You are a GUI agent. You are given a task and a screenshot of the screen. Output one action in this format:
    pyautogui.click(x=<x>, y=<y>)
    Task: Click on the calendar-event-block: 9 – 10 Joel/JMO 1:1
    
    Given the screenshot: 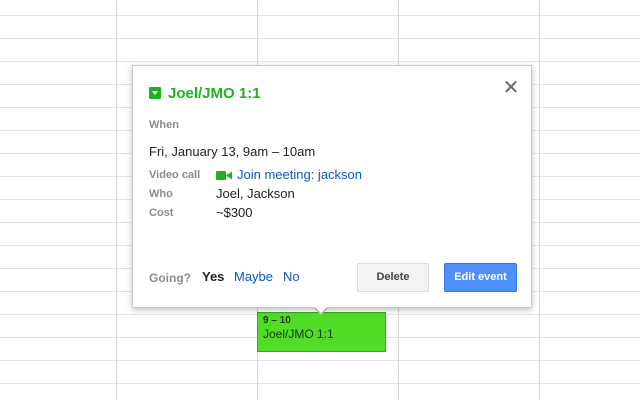 What is the action you would take?
    pyautogui.click(x=321, y=332)
    